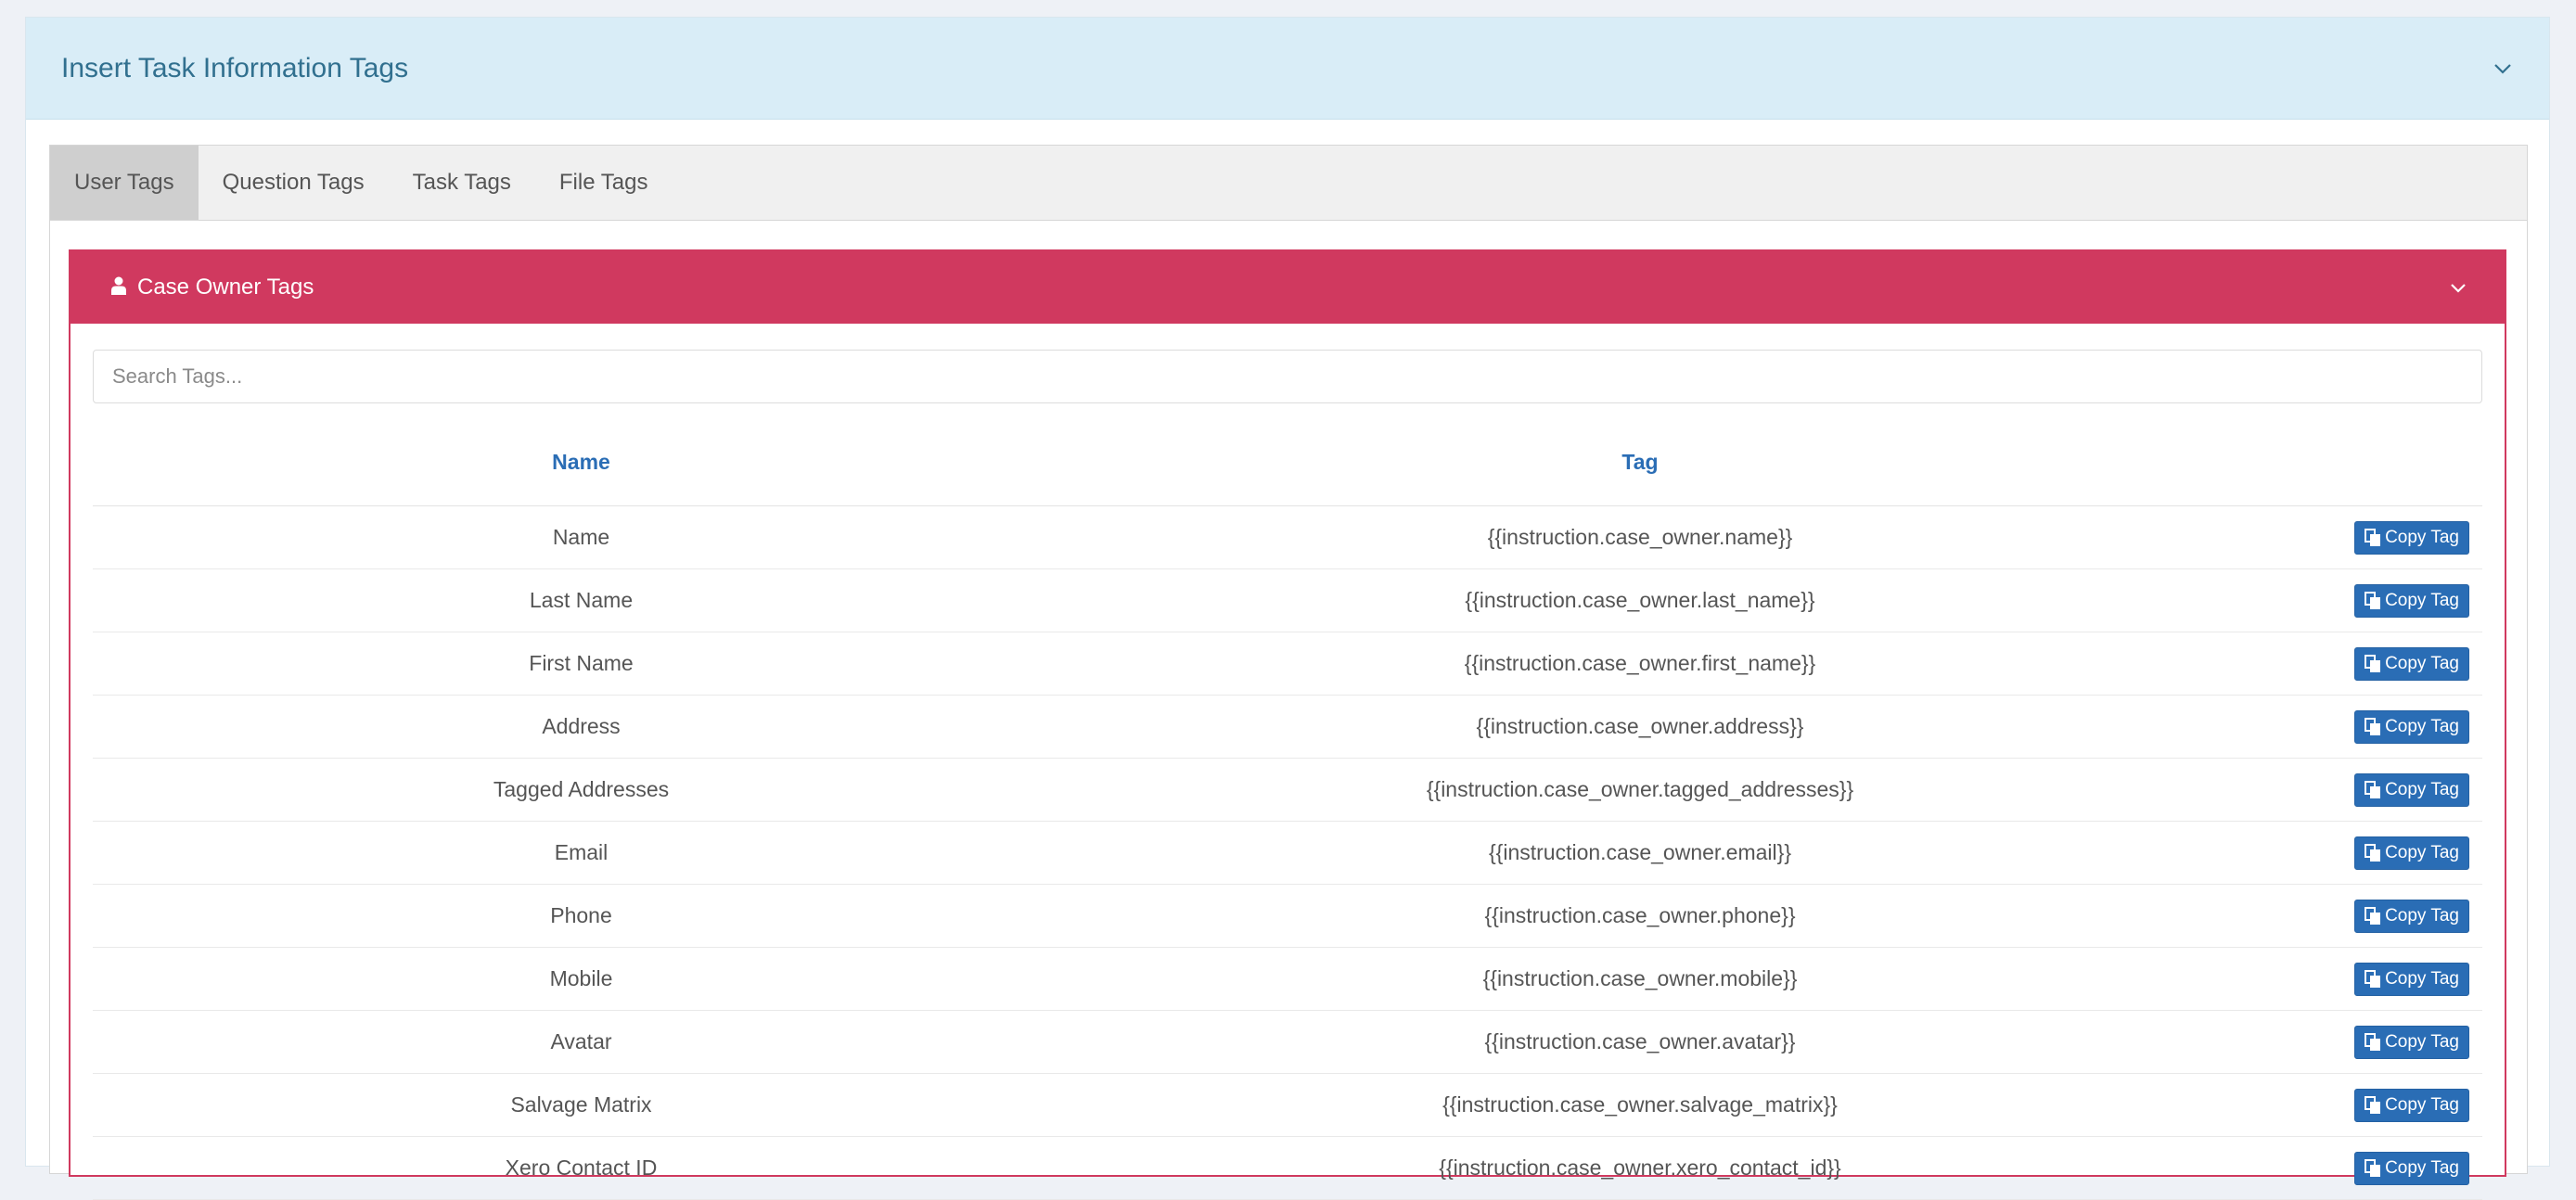  Describe the element at coordinates (581, 916) in the screenshot. I see `tag-name: Phone` at that location.